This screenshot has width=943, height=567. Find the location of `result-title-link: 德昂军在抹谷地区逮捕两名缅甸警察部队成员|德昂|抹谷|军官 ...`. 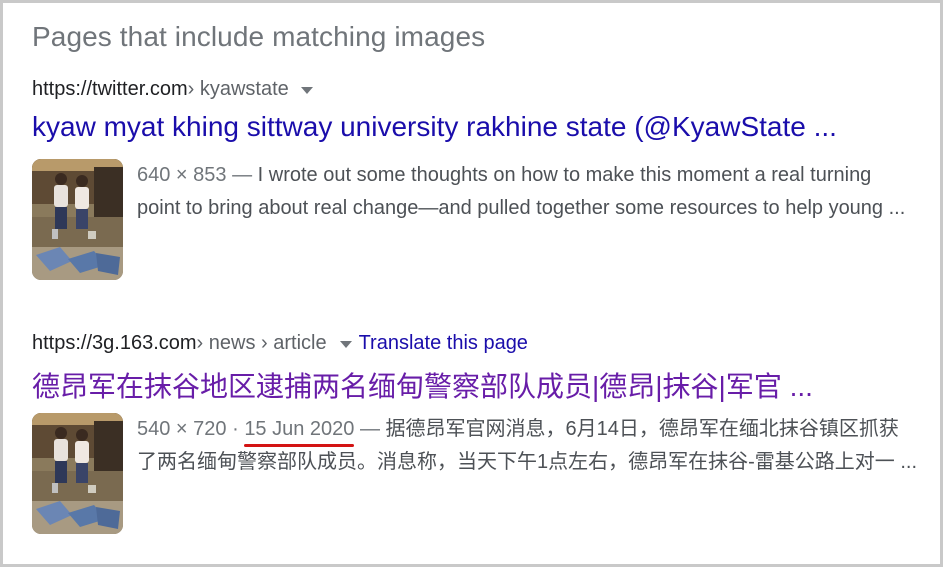

result-title-link: 德昂军在抹谷地区逮捕两名缅甸警察部队成员|德昂|抹谷|军官 ... is located at coordinates (477, 384).